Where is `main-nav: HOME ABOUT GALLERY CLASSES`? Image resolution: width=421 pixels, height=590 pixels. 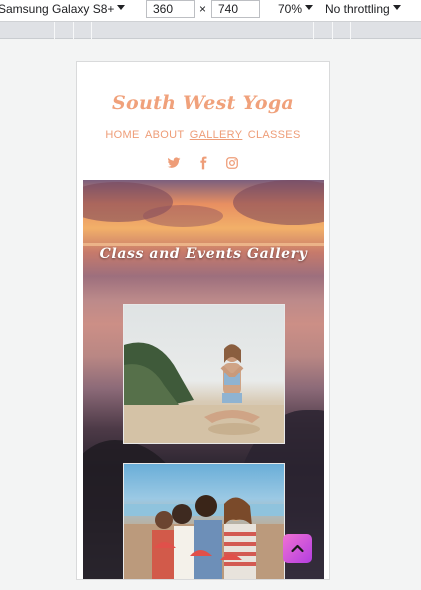
main-nav: HOME ABOUT GALLERY CLASSES is located at coordinates (203, 135).